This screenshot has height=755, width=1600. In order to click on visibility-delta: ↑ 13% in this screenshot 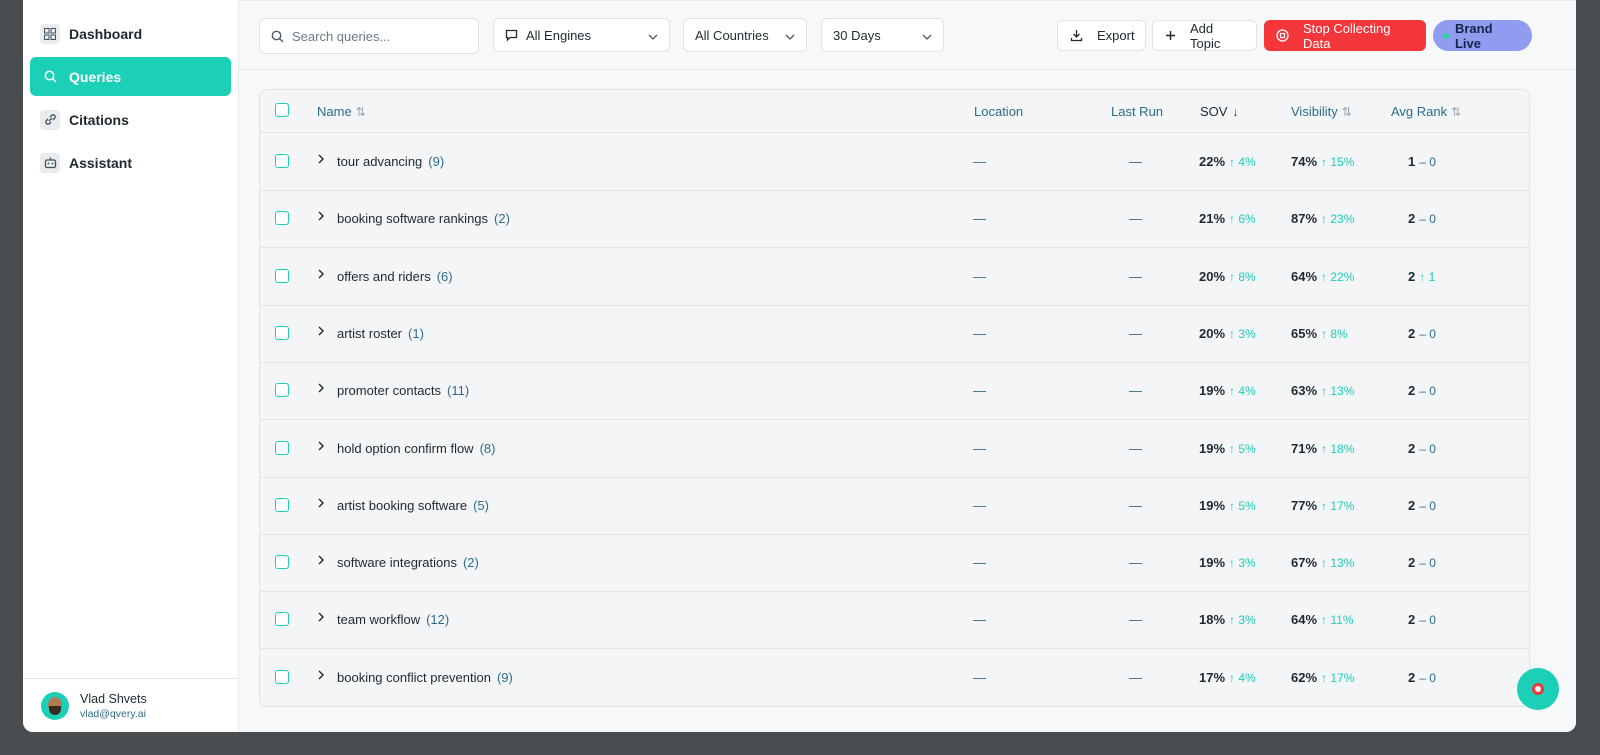, I will do `click(1338, 563)`.